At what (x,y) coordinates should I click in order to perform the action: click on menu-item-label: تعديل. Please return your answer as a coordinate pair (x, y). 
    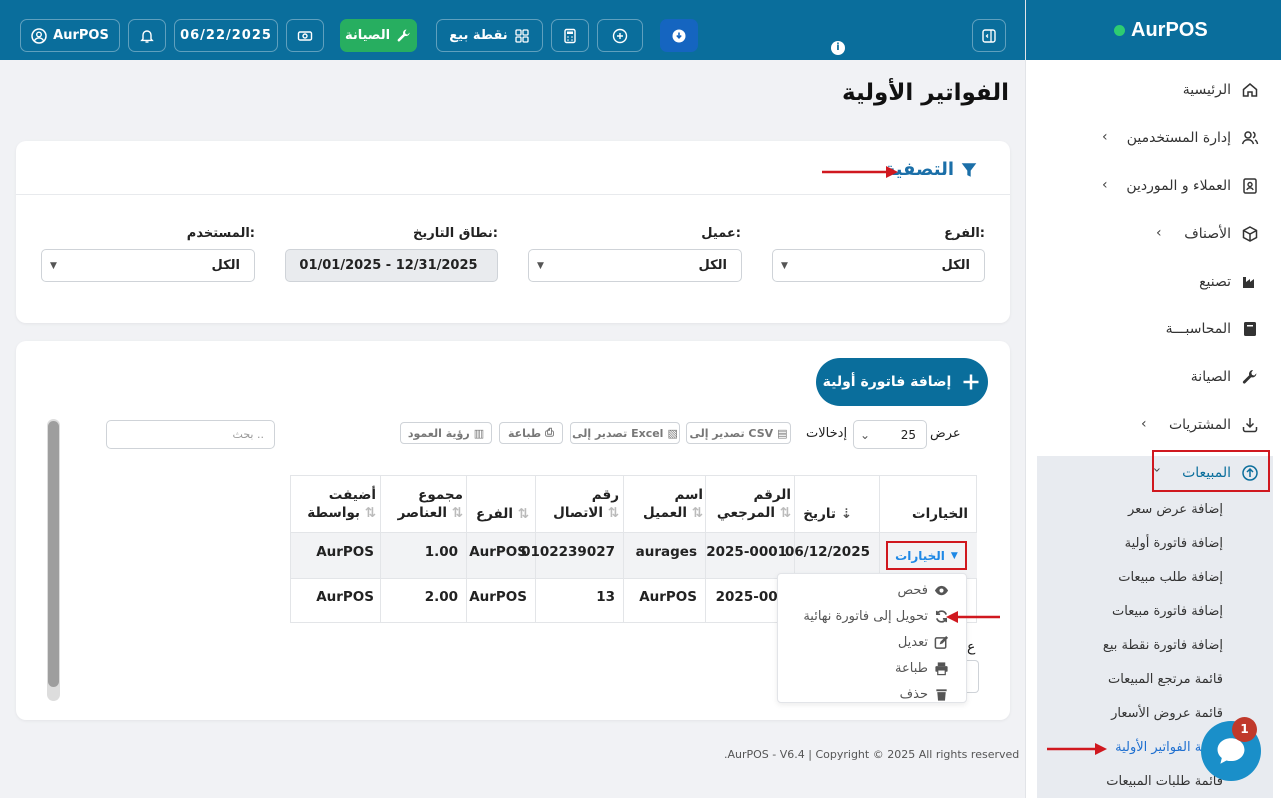
    Looking at the image, I should click on (912, 642).